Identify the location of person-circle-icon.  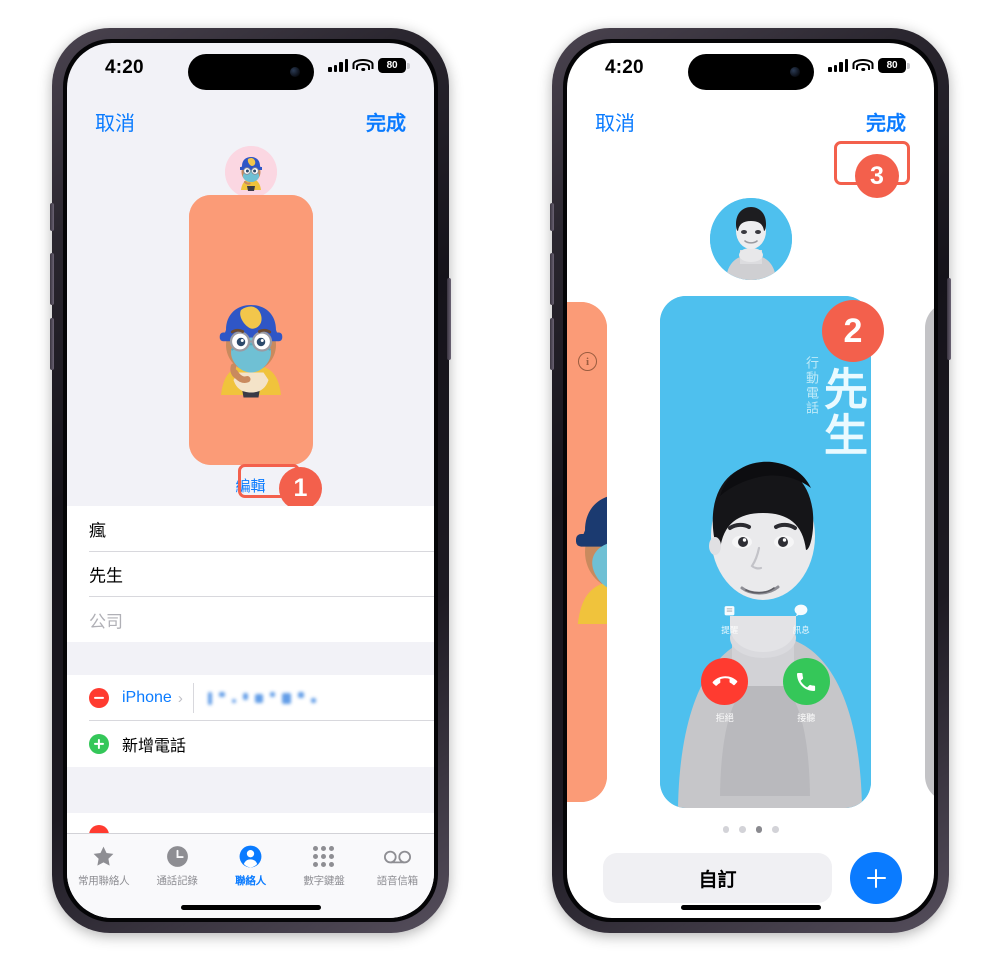
(250, 856).